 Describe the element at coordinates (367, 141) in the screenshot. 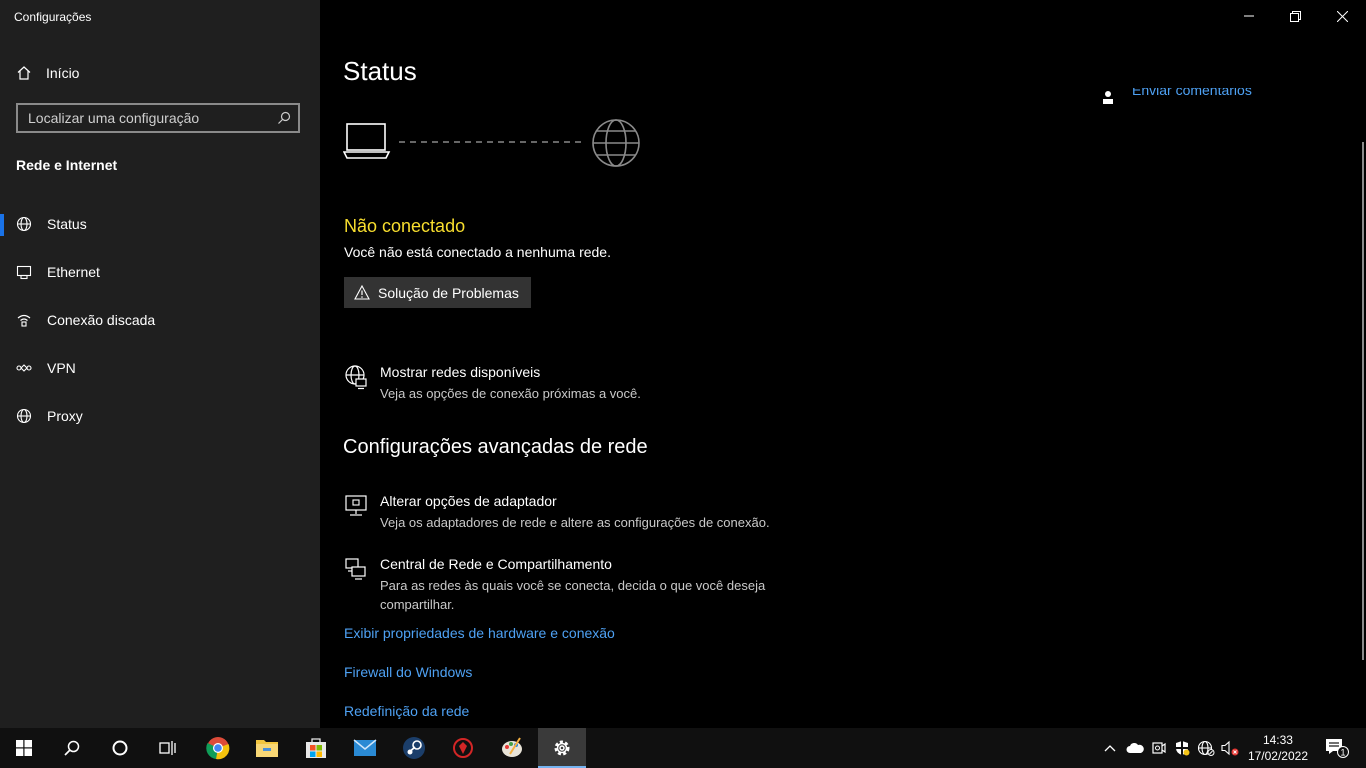

I see `laptop-icon` at that location.